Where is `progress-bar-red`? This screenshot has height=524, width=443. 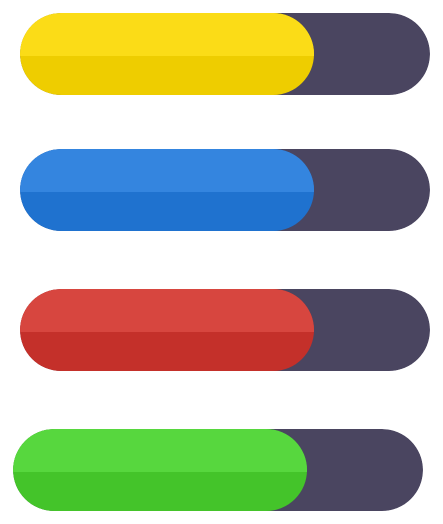
progress-bar-red is located at coordinates (225, 330).